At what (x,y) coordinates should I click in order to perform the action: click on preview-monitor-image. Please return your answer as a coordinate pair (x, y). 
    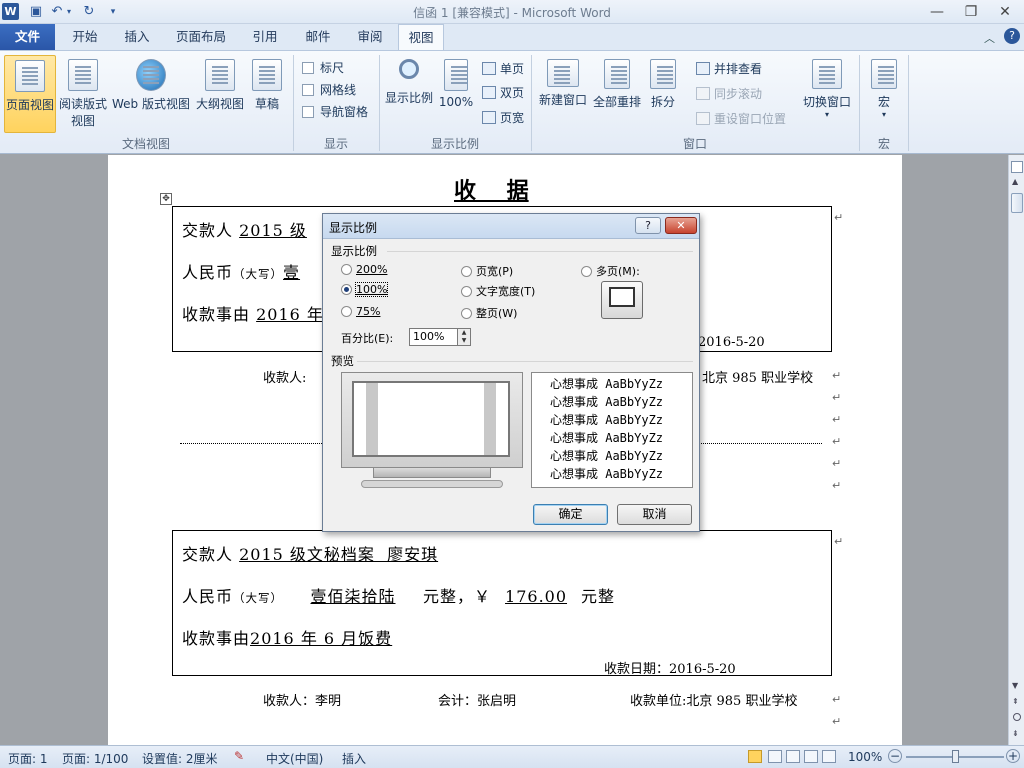
    Looking at the image, I should click on (432, 420).